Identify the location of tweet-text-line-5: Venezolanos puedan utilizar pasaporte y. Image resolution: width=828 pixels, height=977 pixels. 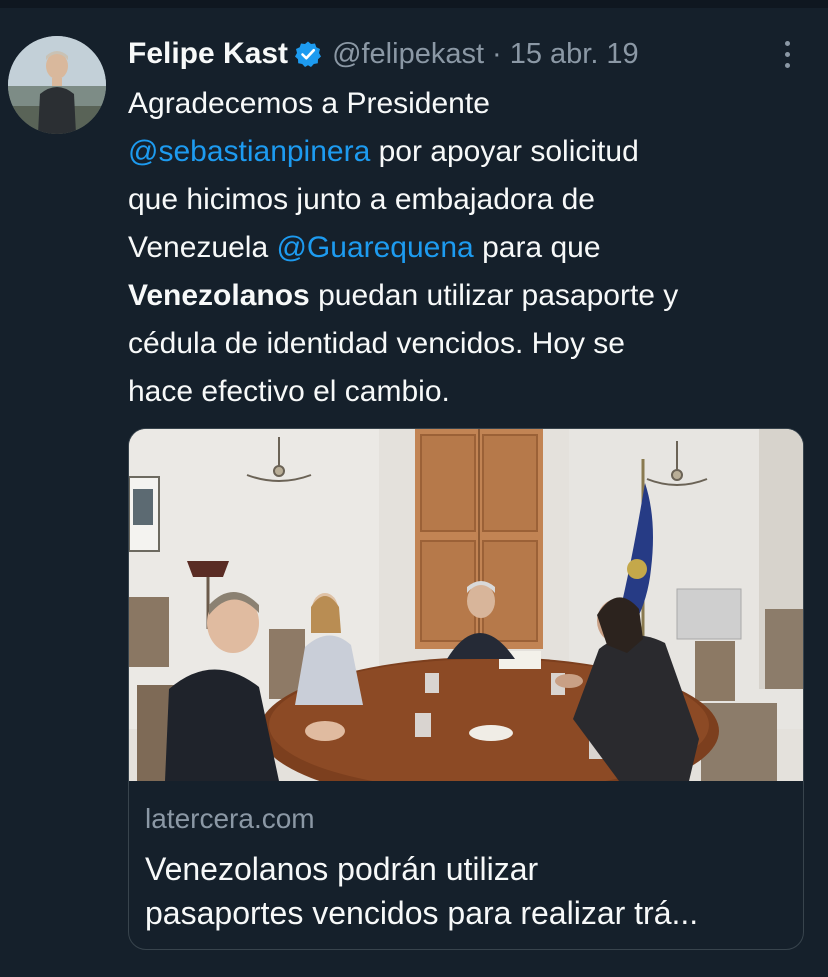
(473, 296).